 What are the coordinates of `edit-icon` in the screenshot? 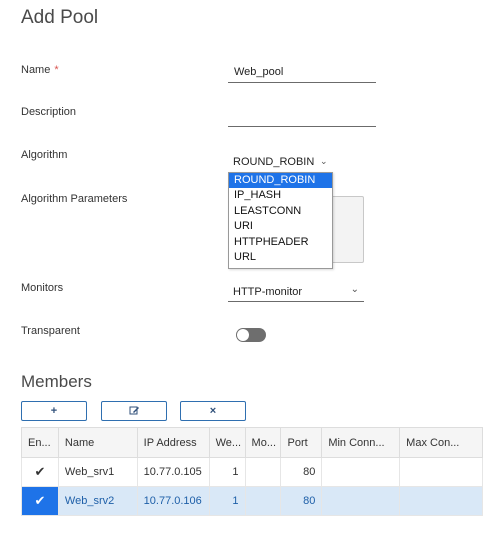 It's located at (134, 410).